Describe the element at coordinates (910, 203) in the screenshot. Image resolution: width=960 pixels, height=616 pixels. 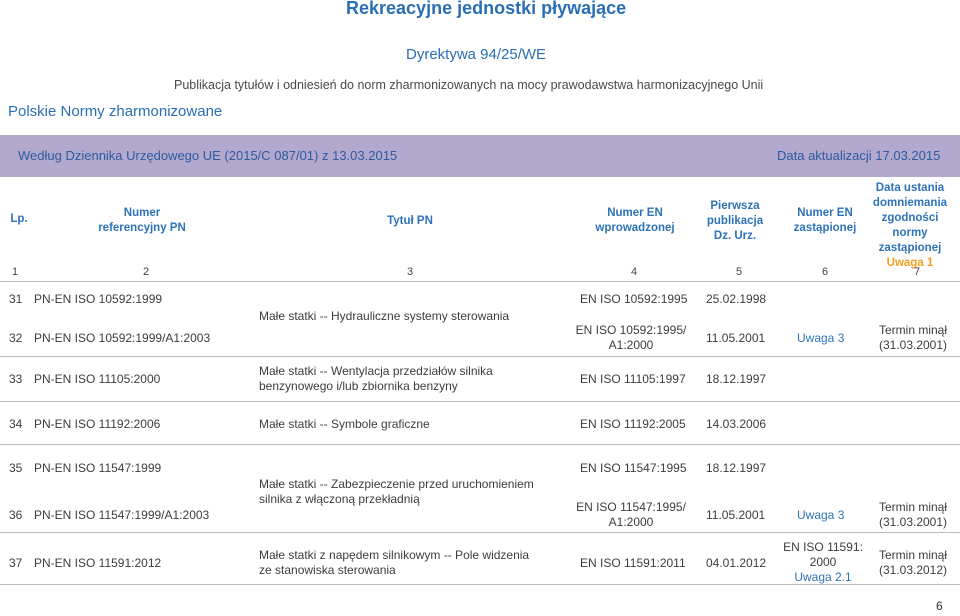
I see `header-date-line2: domniemania` at that location.